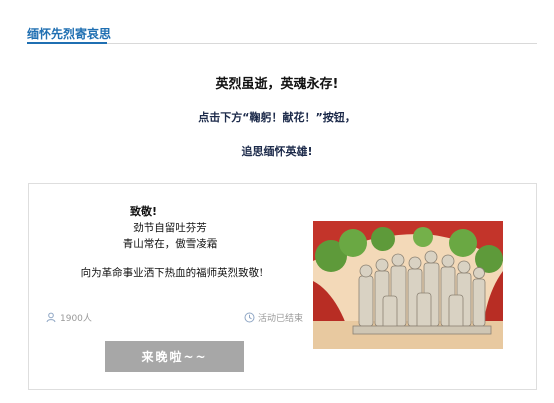 Image resolution: width=554 pixels, height=403 pixels. What do you see at coordinates (144, 211) in the screenshot?
I see `tribute-heading: 致敬!` at bounding box center [144, 211].